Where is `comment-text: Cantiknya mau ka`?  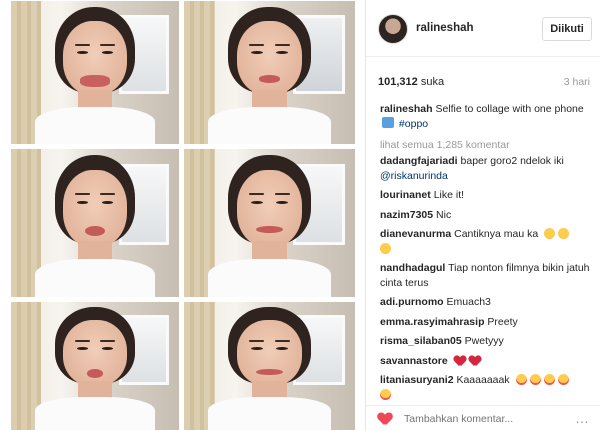 comment-text: Cantiknya mau ka is located at coordinates (496, 234).